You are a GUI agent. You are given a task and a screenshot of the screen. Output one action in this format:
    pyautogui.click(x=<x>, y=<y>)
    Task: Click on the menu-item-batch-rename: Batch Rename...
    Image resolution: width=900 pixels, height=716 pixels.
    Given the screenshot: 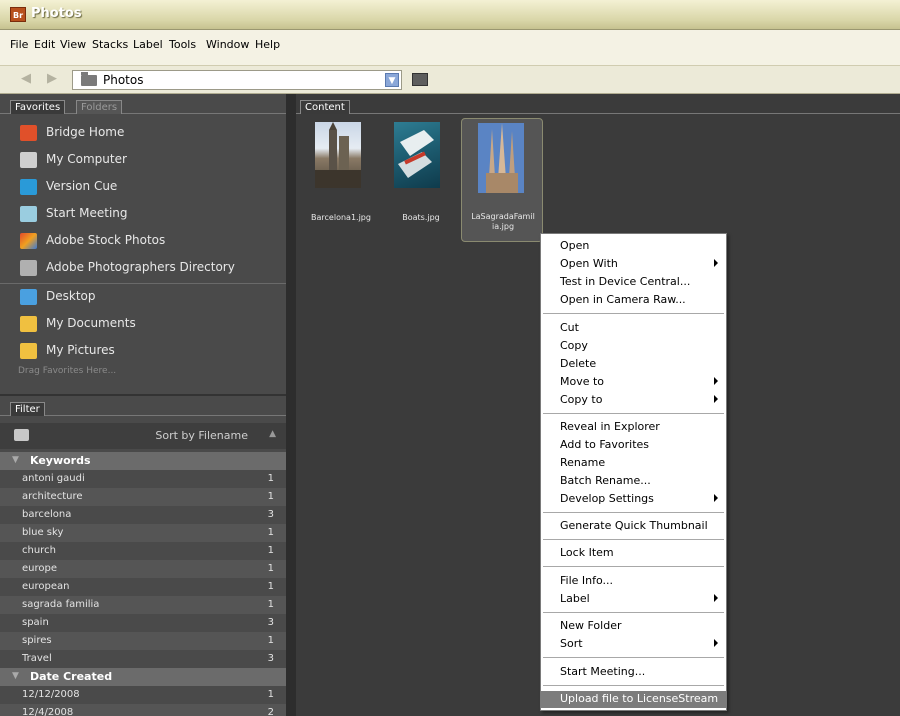 What is the action you would take?
    pyautogui.click(x=633, y=481)
    